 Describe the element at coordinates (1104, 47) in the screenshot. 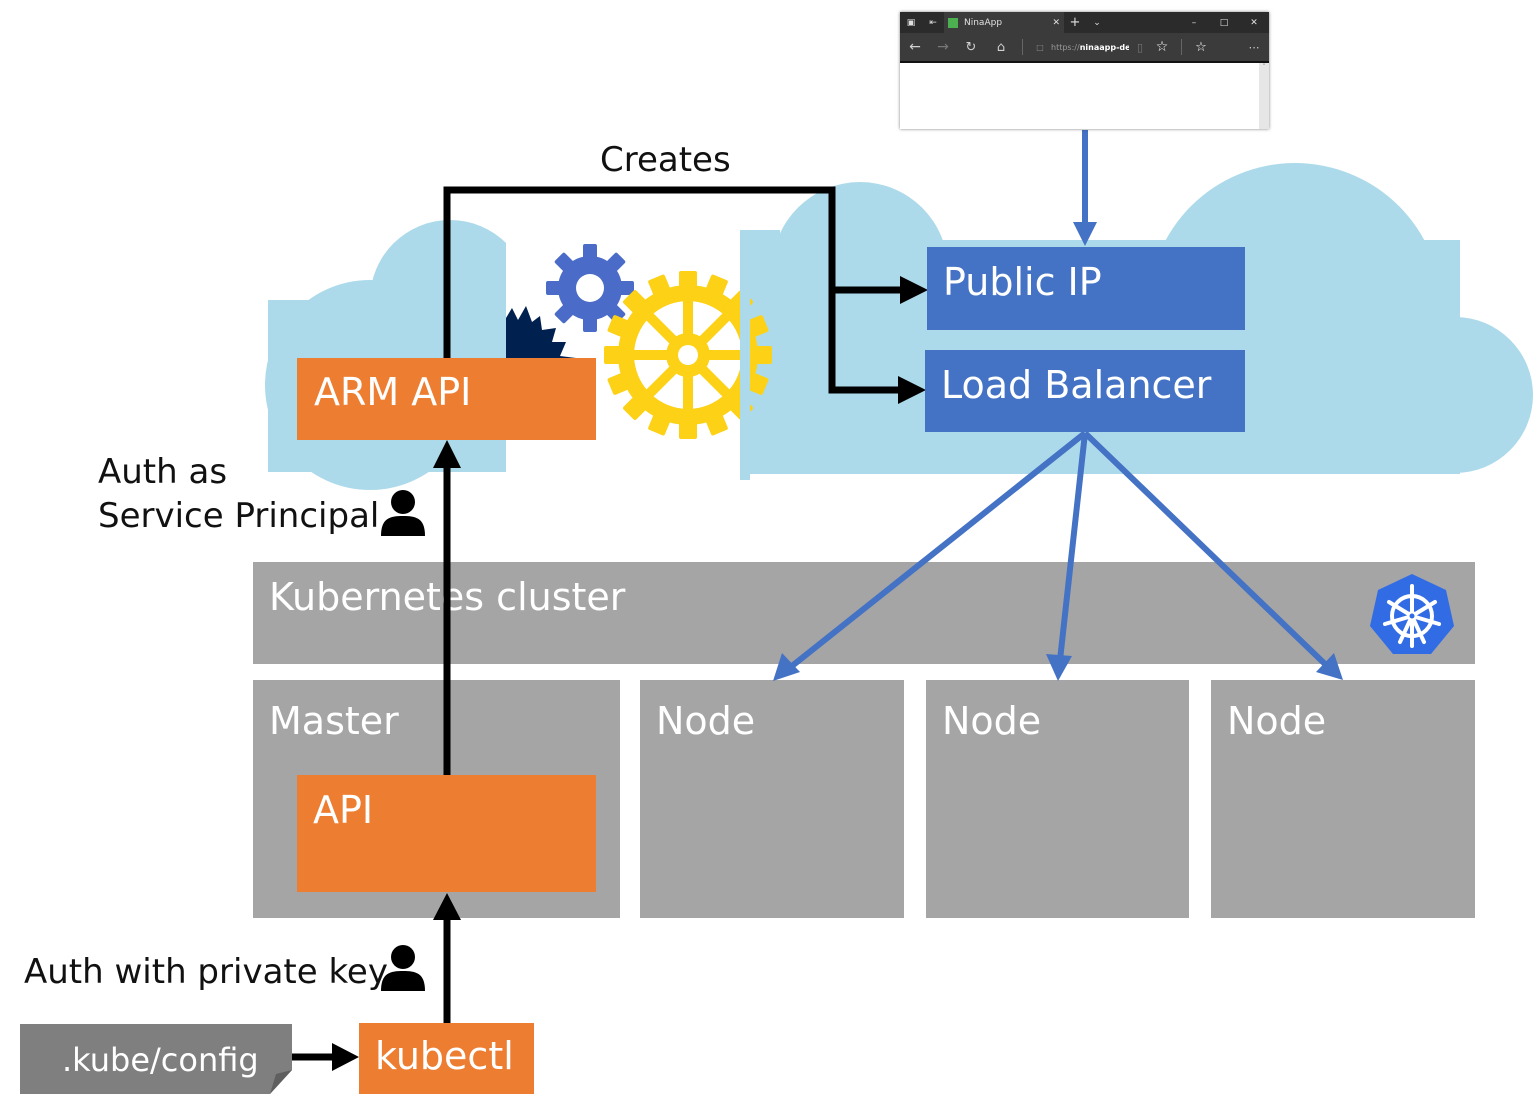

I see `url-host: ninaapp-dev` at that location.